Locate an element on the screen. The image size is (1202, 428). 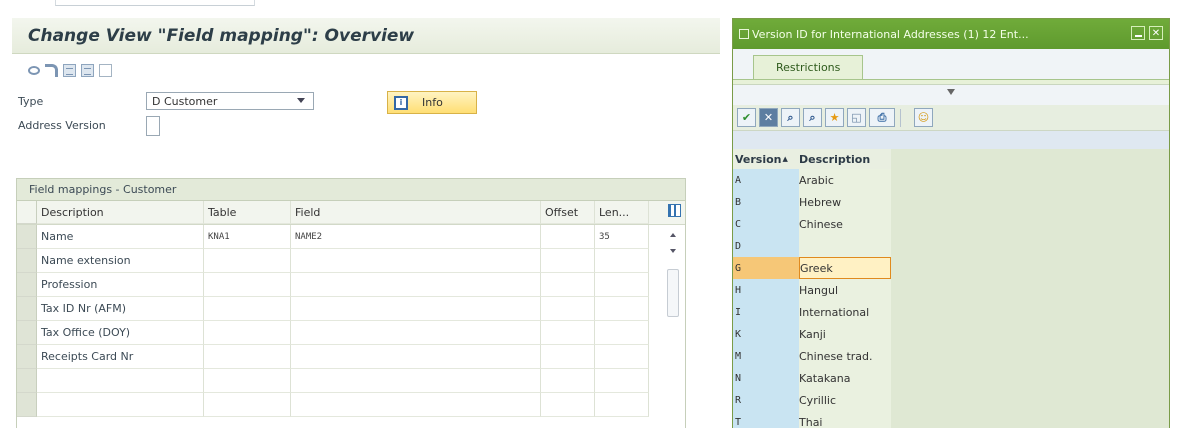
address-version-input is located at coordinates (153, 126).